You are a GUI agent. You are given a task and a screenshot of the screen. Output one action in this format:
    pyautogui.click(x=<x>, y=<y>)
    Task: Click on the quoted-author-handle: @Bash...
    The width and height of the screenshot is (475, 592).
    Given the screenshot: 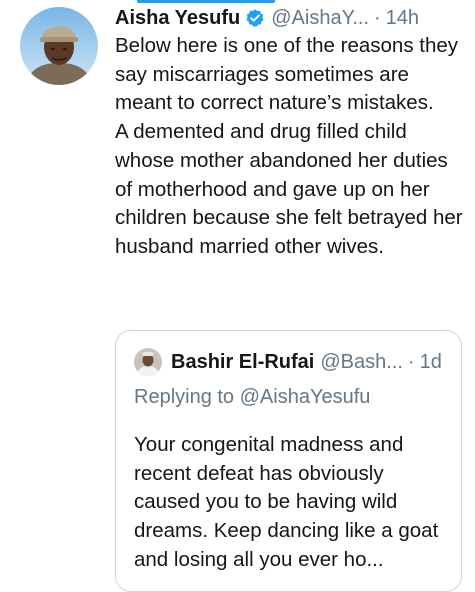 What is the action you would take?
    pyautogui.click(x=361, y=362)
    